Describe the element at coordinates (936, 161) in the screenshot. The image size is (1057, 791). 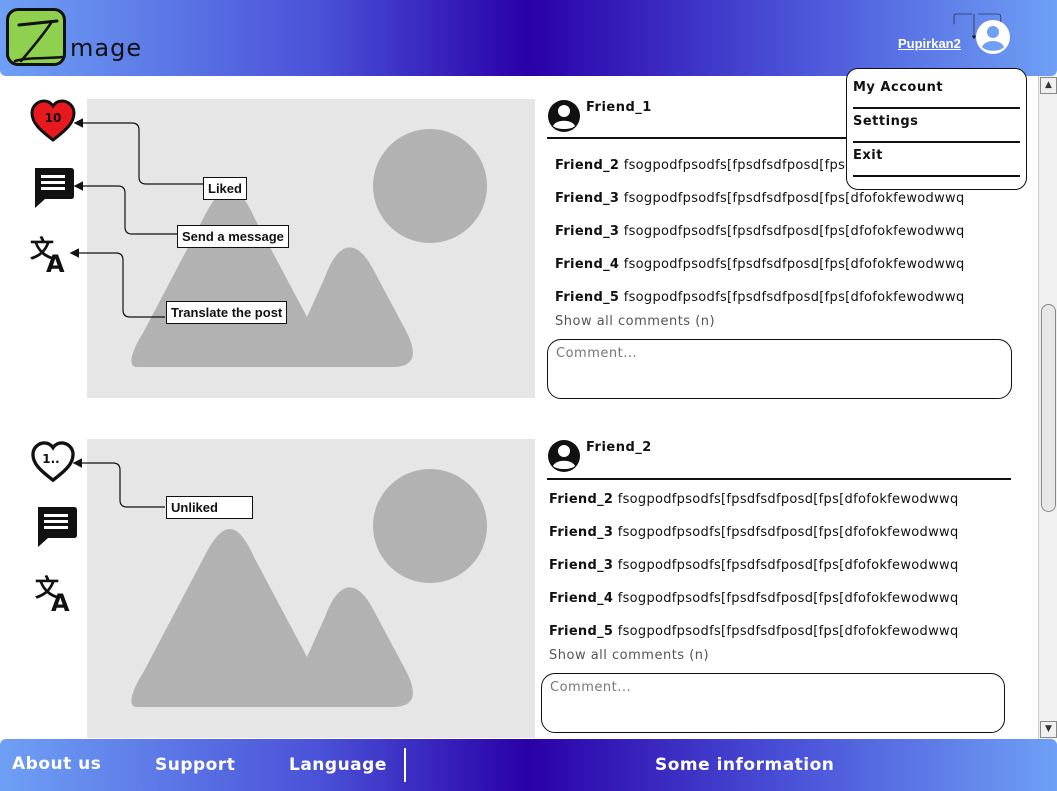
I see `menu-item-exit: Exit` at that location.